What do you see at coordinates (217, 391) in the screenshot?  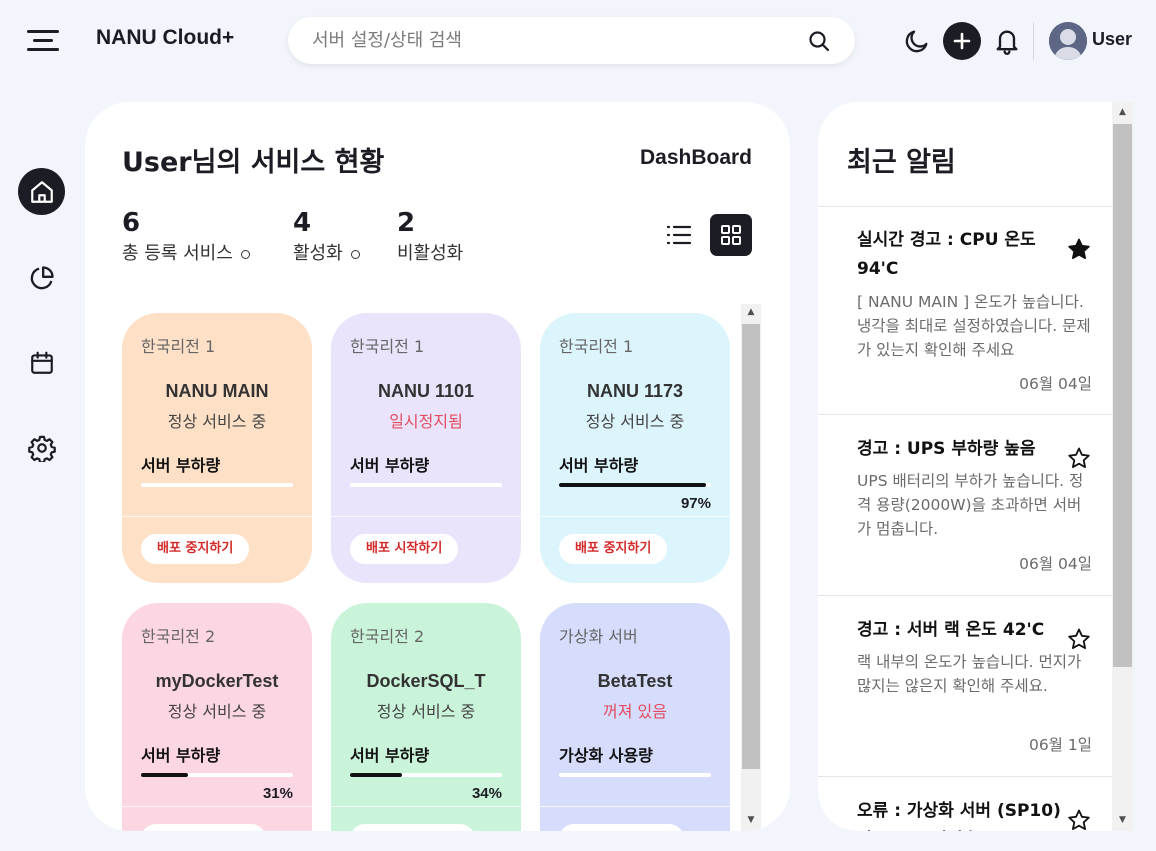 I see `card-service-name: NANU MAIN` at bounding box center [217, 391].